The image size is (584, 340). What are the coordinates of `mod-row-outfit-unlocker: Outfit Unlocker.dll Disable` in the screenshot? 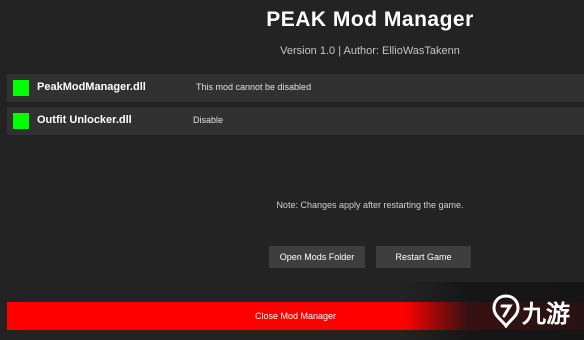 It's located at (295, 121).